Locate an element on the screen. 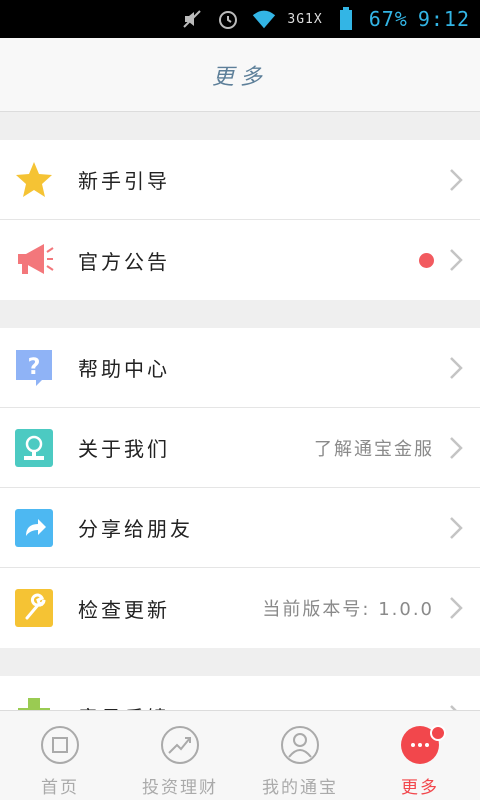  menu-item-share: 分享给朋友 is located at coordinates (240, 528).